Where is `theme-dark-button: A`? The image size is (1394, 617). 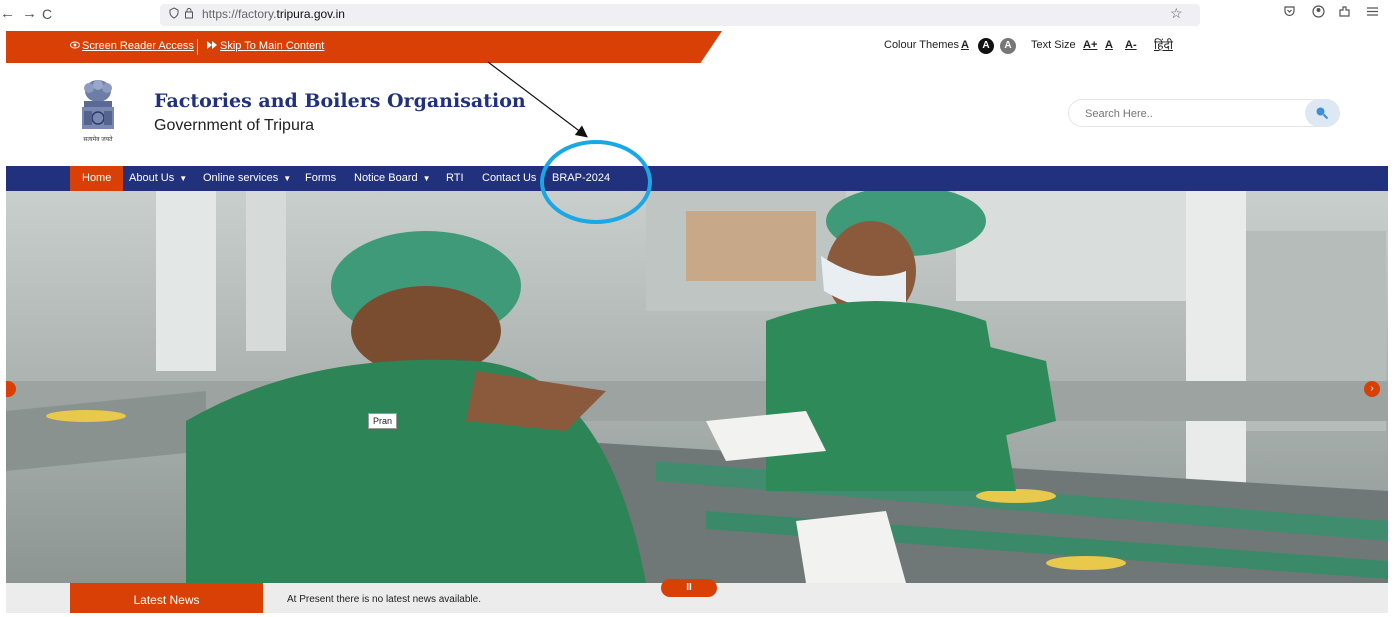
theme-dark-button: A is located at coordinates (986, 46).